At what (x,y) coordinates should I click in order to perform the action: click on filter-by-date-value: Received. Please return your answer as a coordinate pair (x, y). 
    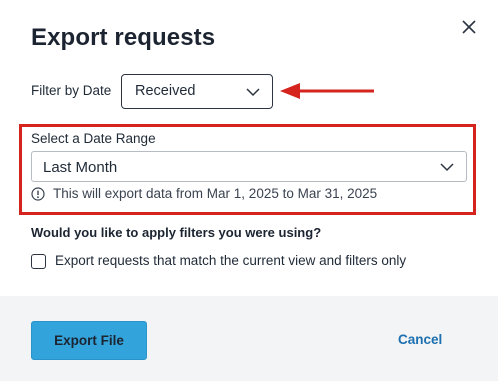
    Looking at the image, I should click on (165, 91).